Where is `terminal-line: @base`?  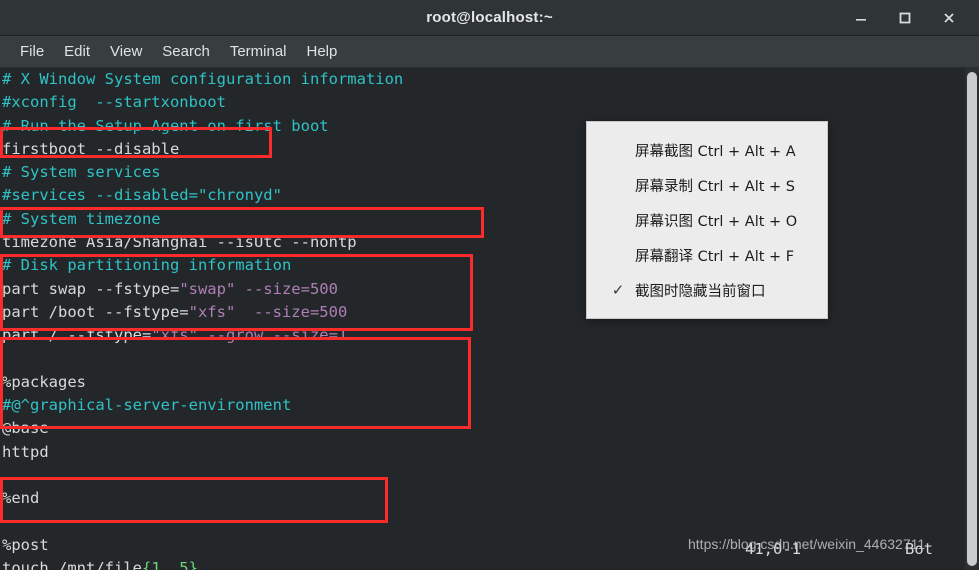
terminal-line: @base is located at coordinates (490, 428).